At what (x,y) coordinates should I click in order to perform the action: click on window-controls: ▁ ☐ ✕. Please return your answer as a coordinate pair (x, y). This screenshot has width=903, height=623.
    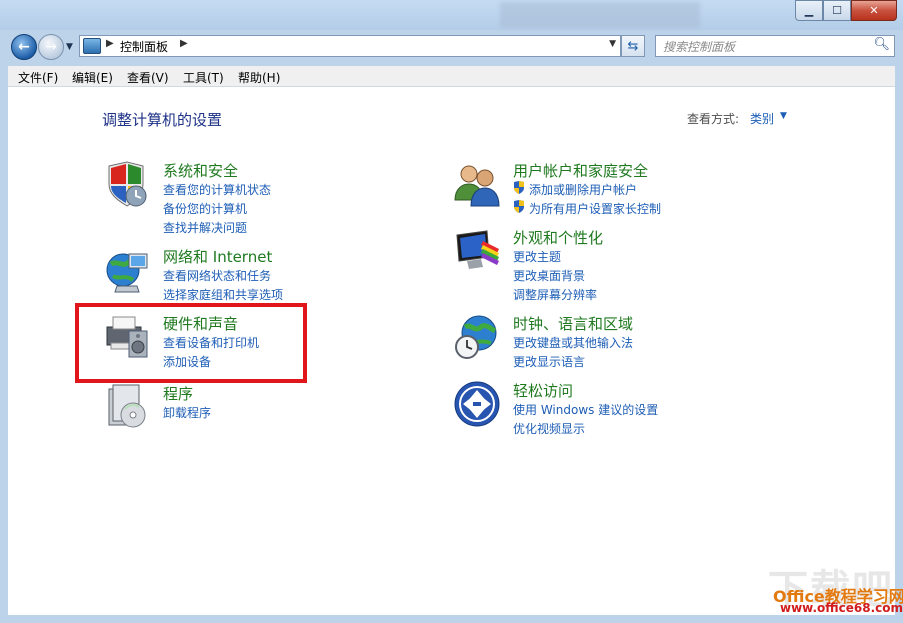
    Looking at the image, I should click on (846, 10).